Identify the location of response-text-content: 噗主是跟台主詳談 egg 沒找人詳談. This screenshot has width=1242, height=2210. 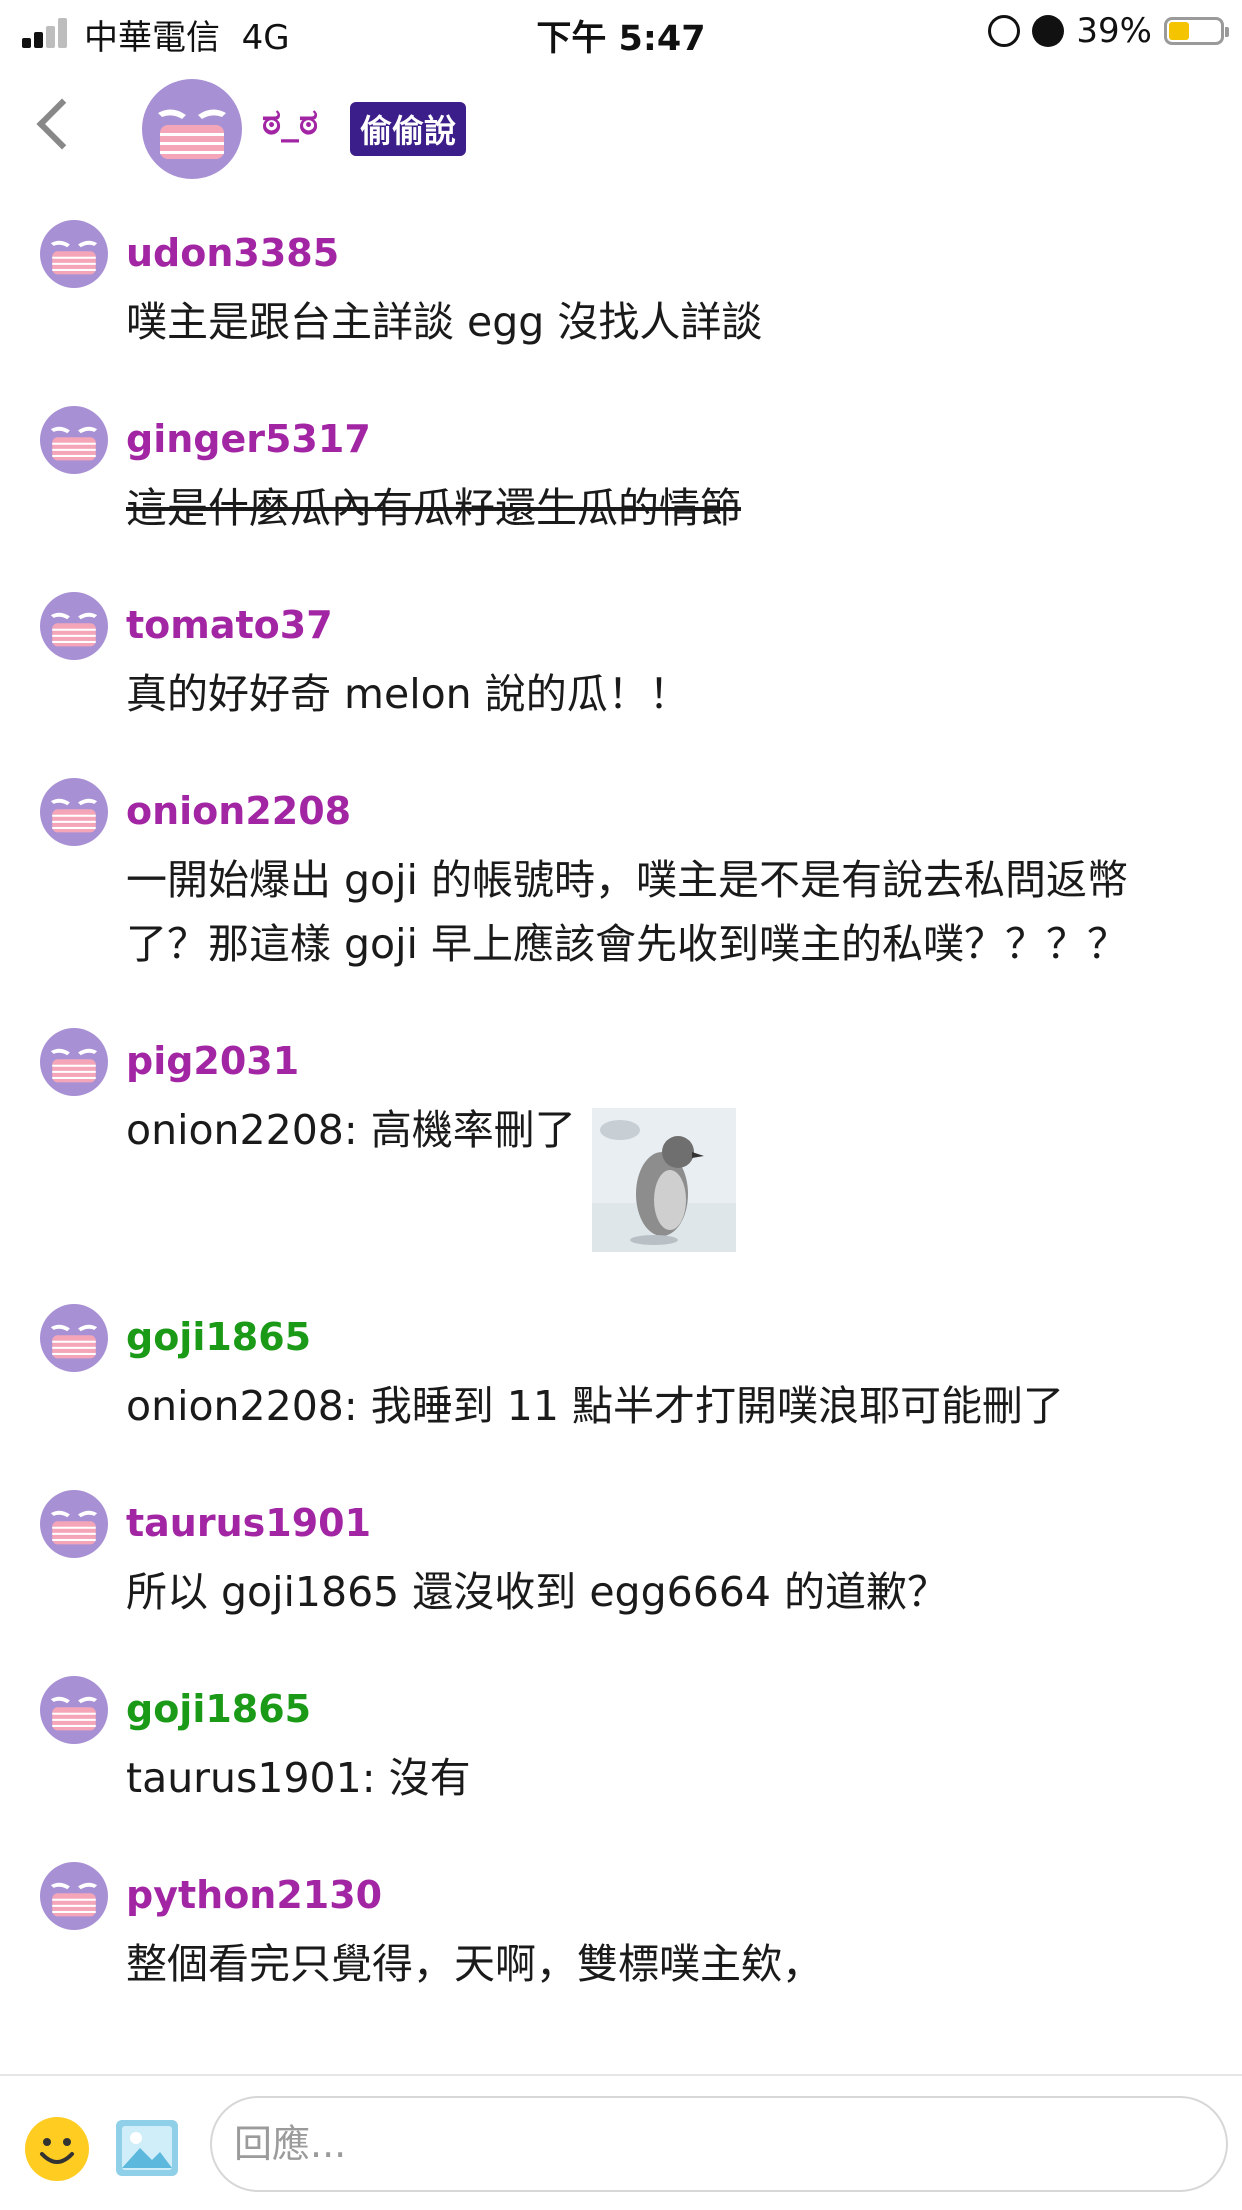
(444, 322).